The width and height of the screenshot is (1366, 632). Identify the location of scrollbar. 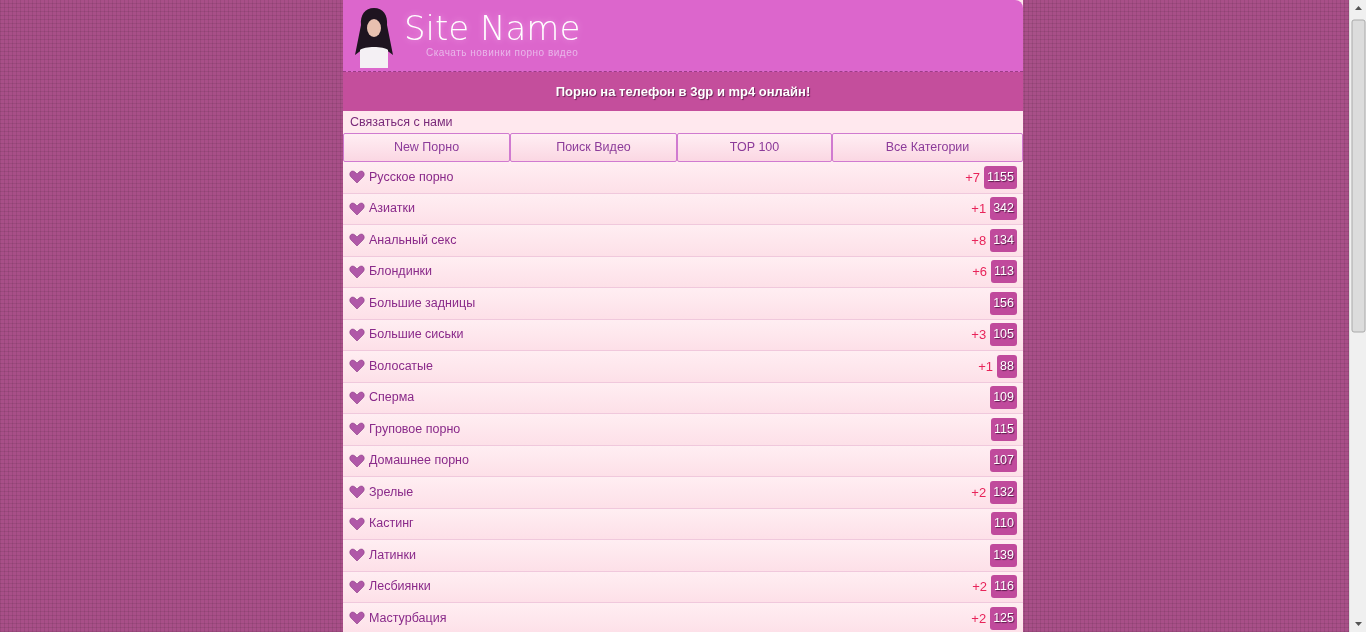
(1357, 316).